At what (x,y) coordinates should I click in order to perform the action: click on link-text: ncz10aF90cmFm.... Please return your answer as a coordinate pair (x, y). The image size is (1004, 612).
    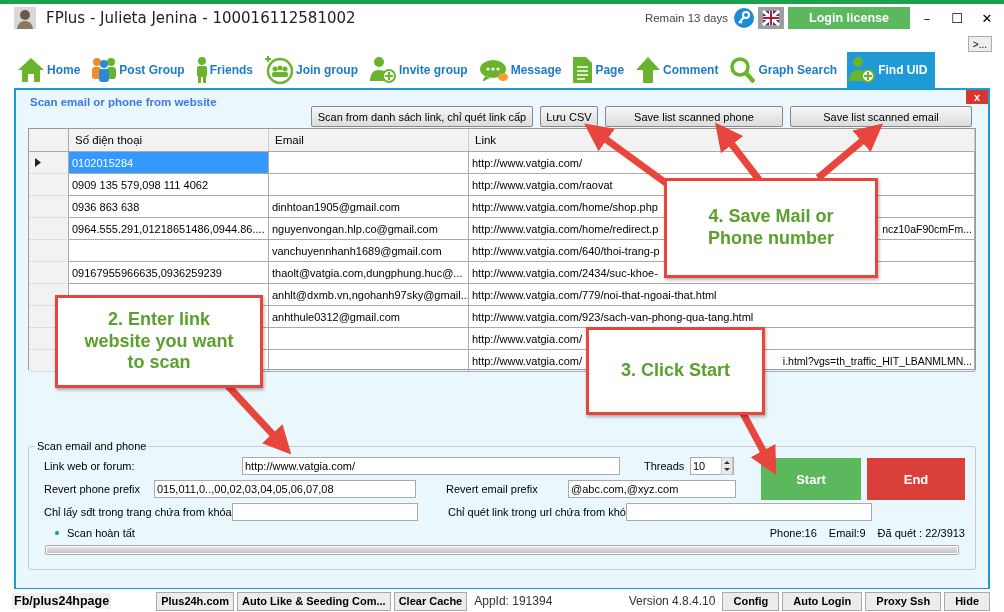
    Looking at the image, I should click on (927, 228).